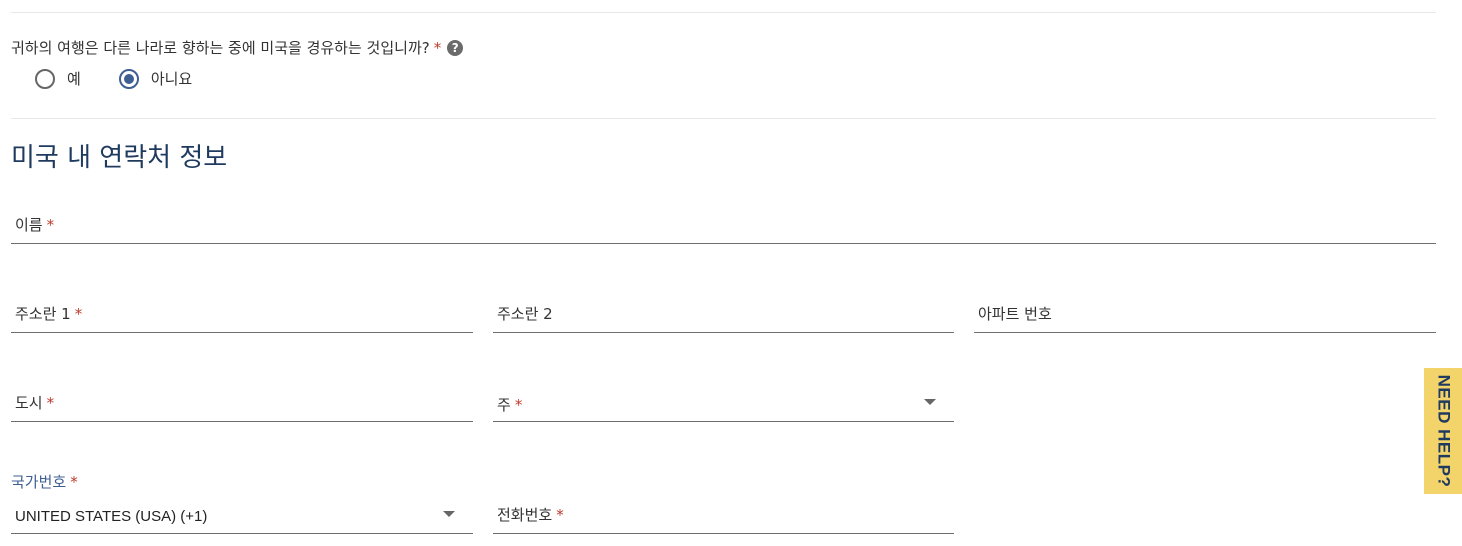 The image size is (1462, 546). I want to click on radio-option-no: 아니요, so click(155, 78).